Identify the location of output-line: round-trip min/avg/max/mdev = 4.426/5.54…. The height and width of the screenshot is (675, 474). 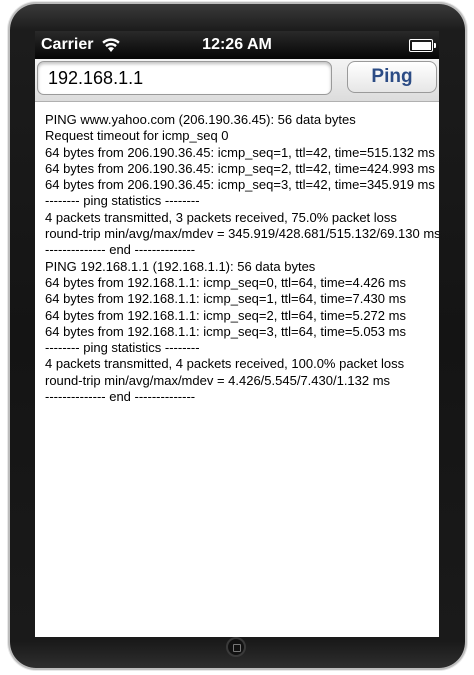
(218, 380).